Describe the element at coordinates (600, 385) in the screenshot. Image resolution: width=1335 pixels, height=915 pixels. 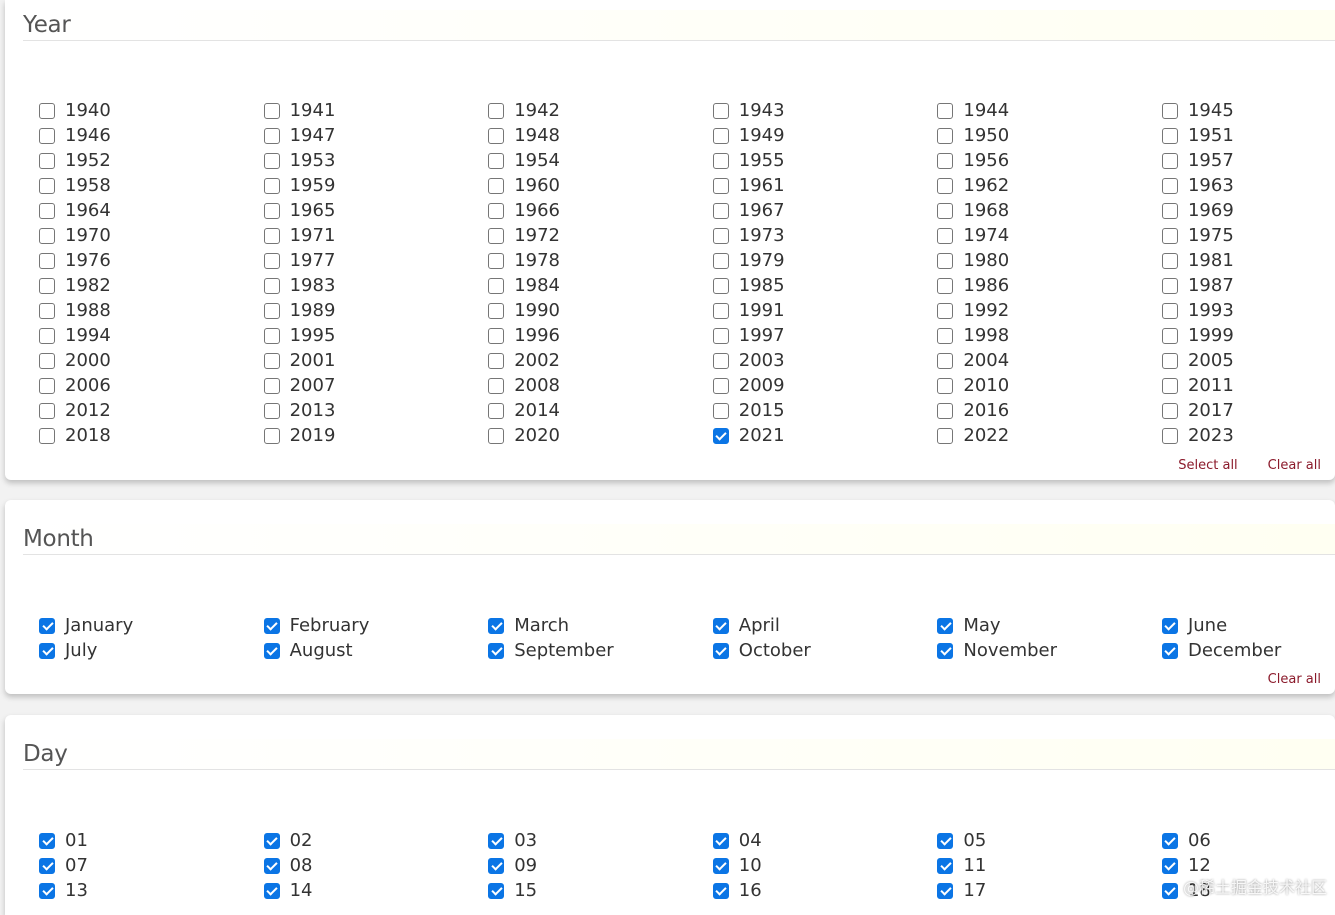
I see `year-option: 2008` at that location.